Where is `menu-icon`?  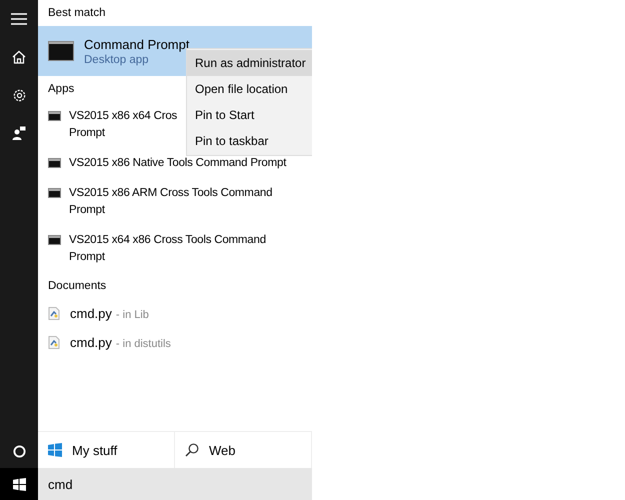 menu-icon is located at coordinates (19, 19).